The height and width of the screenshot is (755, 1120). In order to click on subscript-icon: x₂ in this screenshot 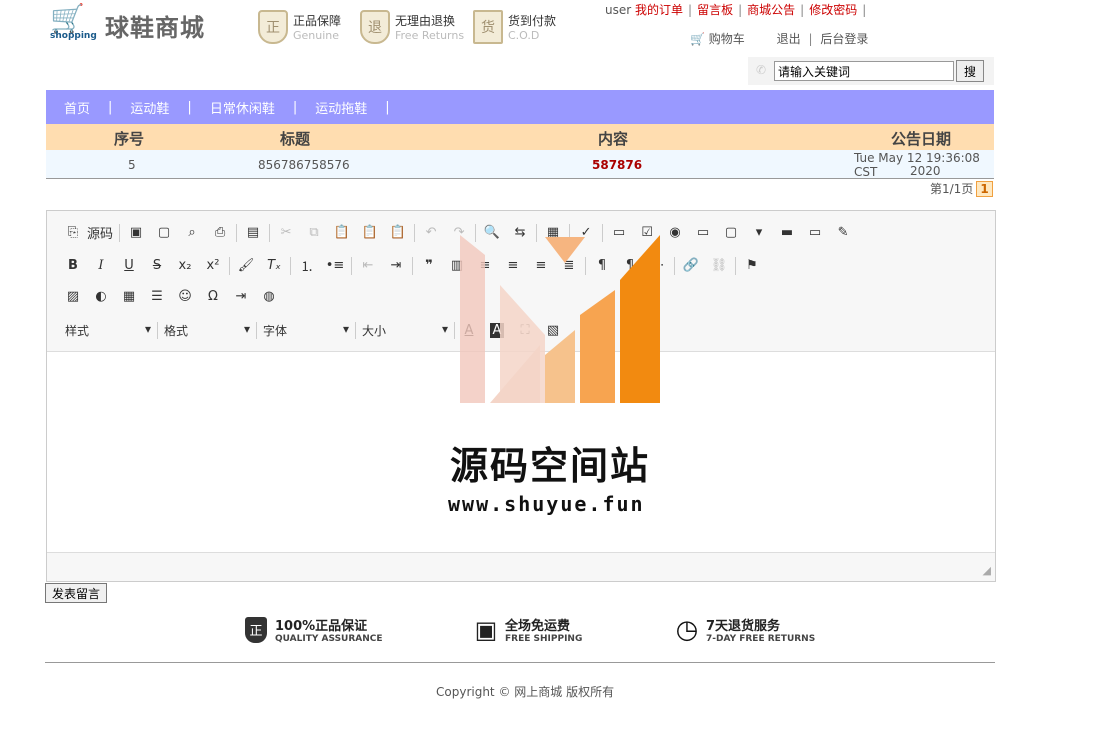, I will do `click(185, 265)`.